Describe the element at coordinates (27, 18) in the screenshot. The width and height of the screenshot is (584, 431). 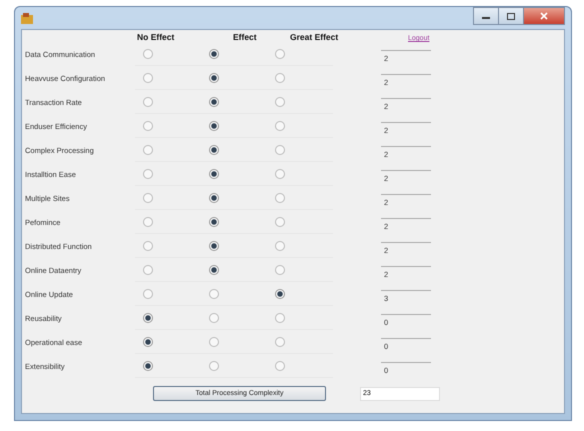
I see `app-icon` at that location.